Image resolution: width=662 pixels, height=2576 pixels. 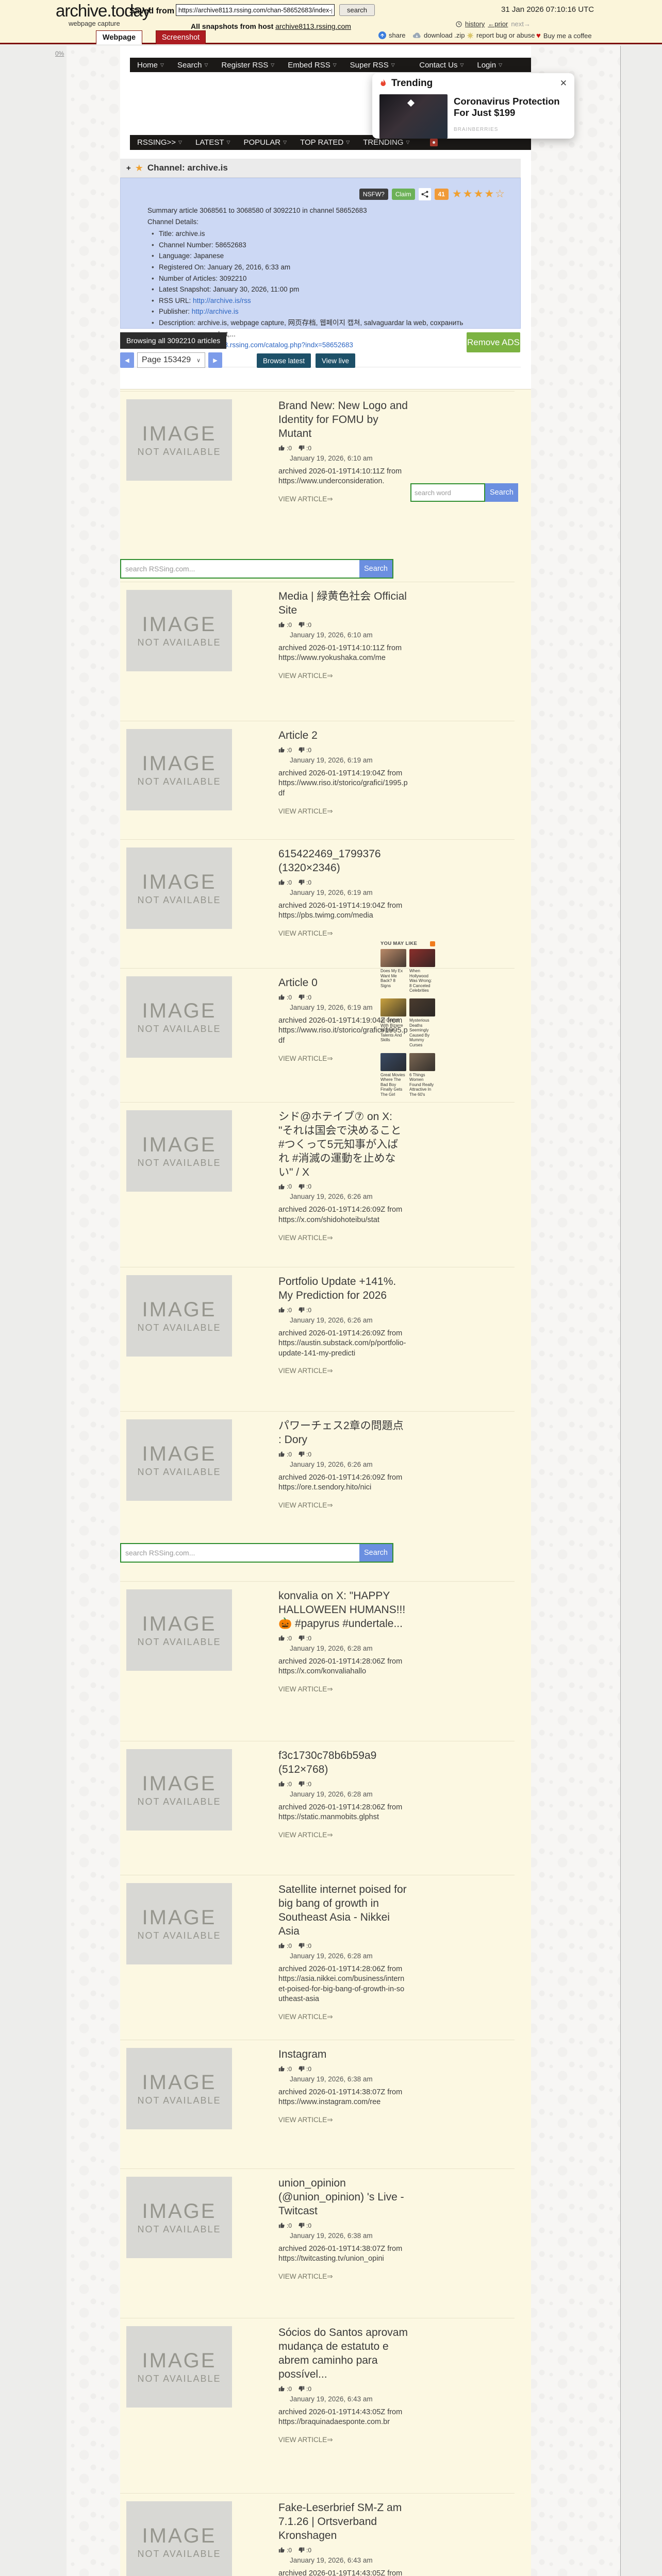 What do you see at coordinates (336, 360) in the screenshot?
I see `view-live-button: View live` at bounding box center [336, 360].